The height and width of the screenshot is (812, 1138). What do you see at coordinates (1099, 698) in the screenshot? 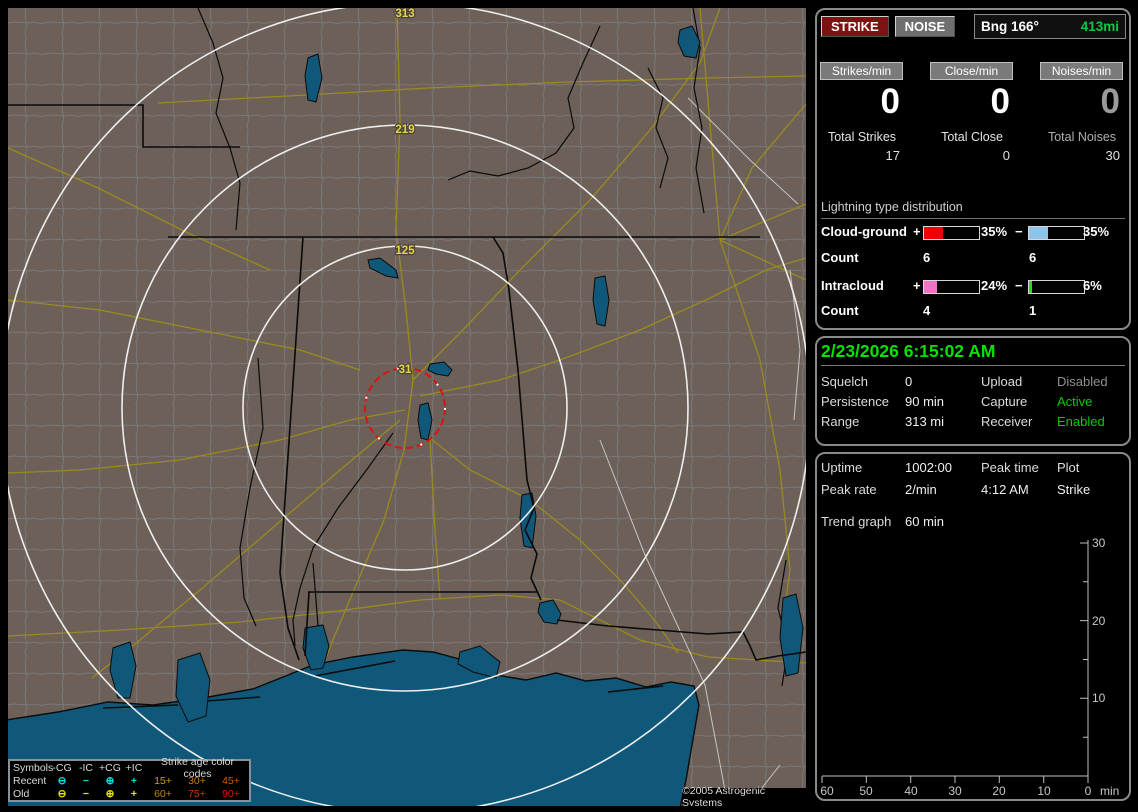
I see `y-tick-10: 10` at bounding box center [1099, 698].